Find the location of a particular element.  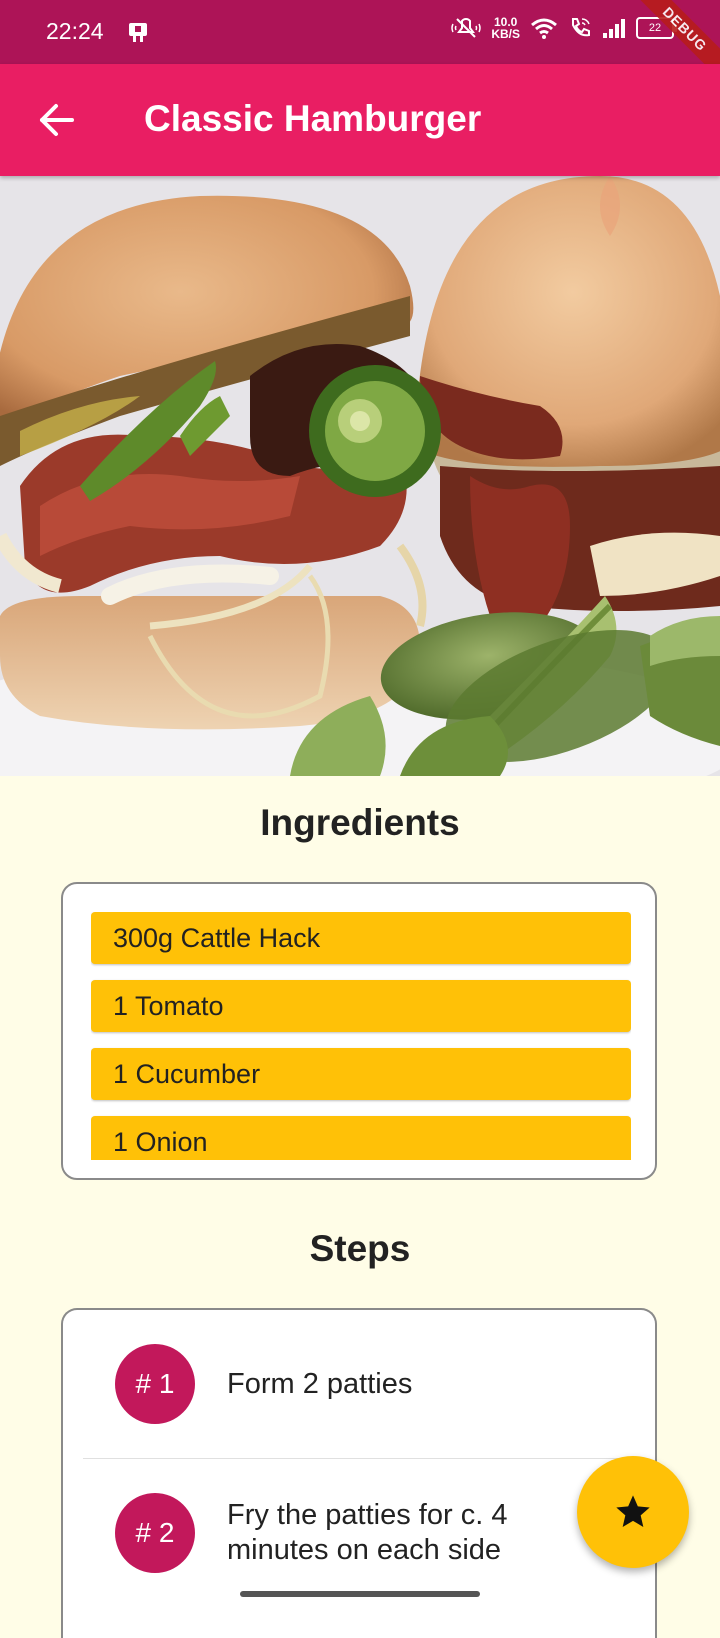

network-speed: 10.0 KB/S is located at coordinates (505, 28).